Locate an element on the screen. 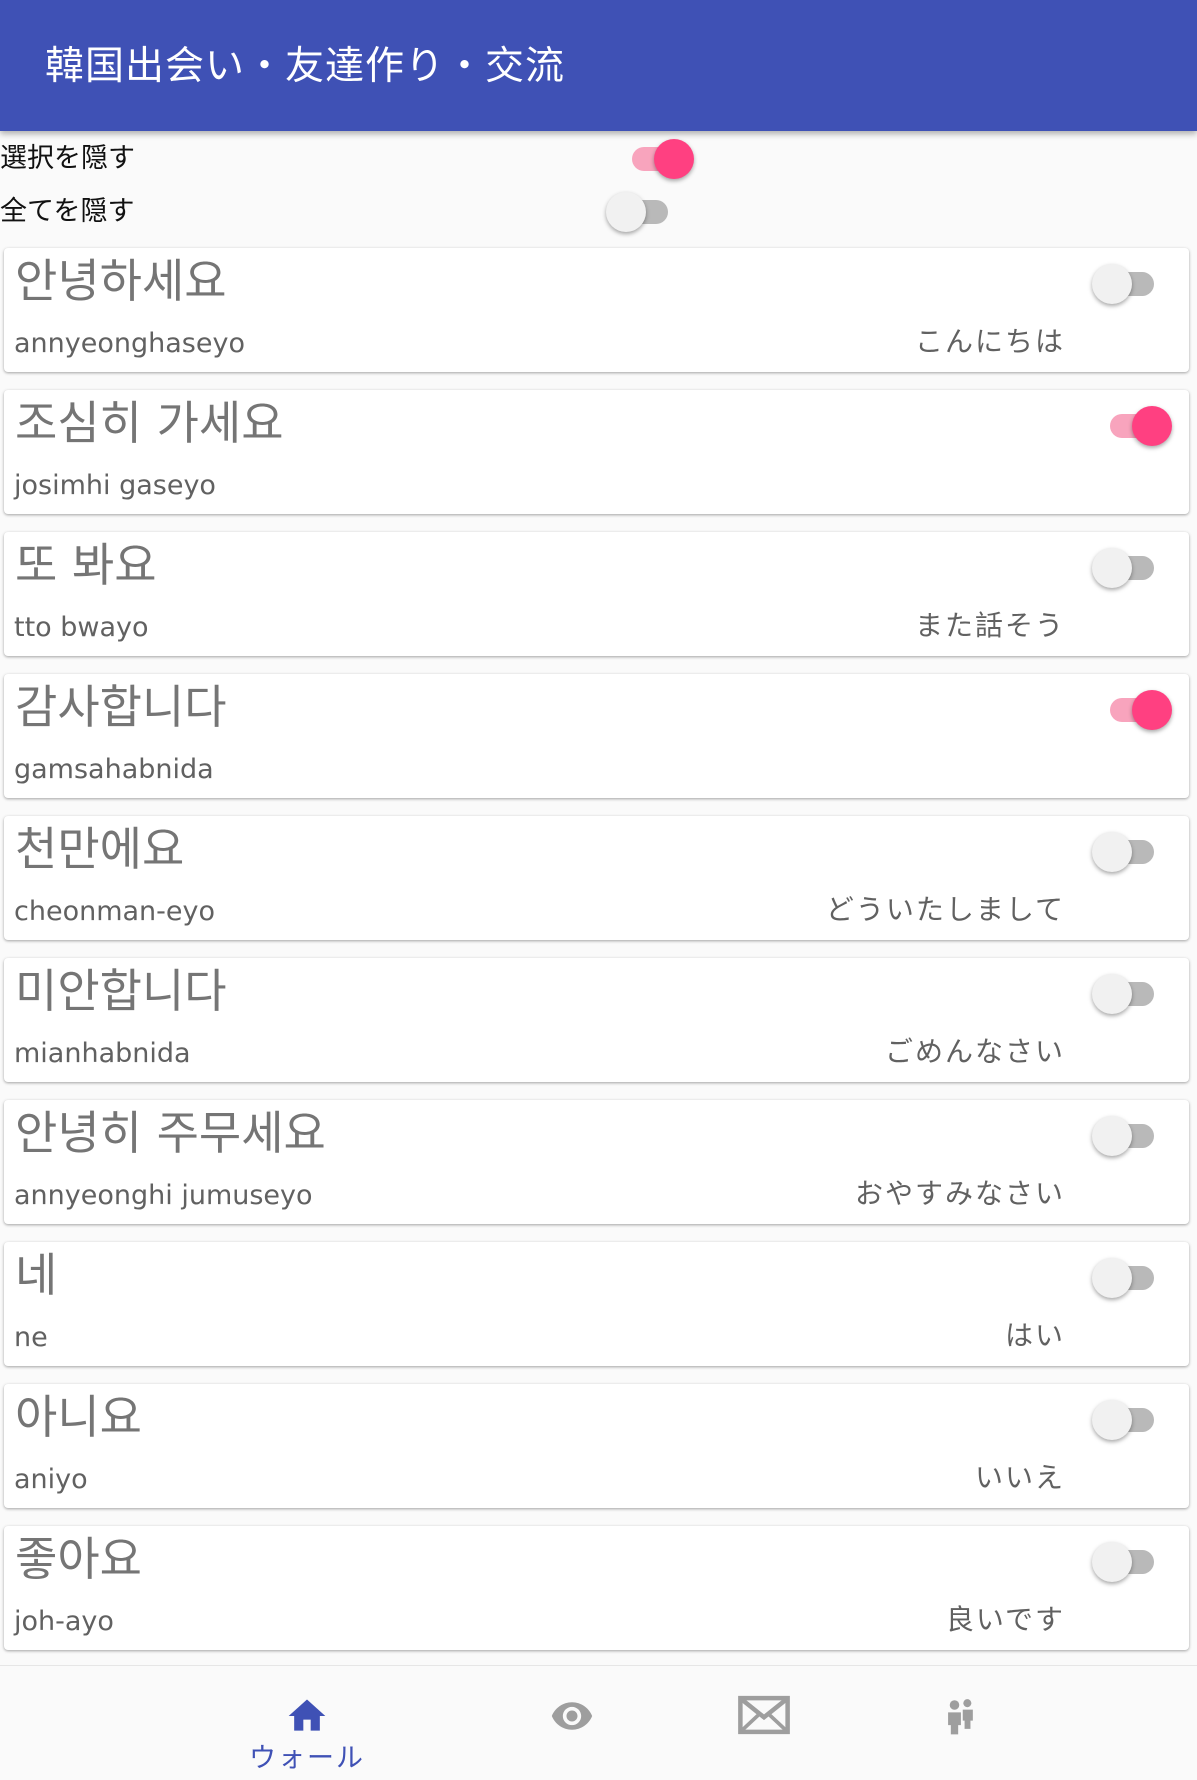  phrase-card: 또 봐요 tto bwayo また話そう is located at coordinates (596, 594).